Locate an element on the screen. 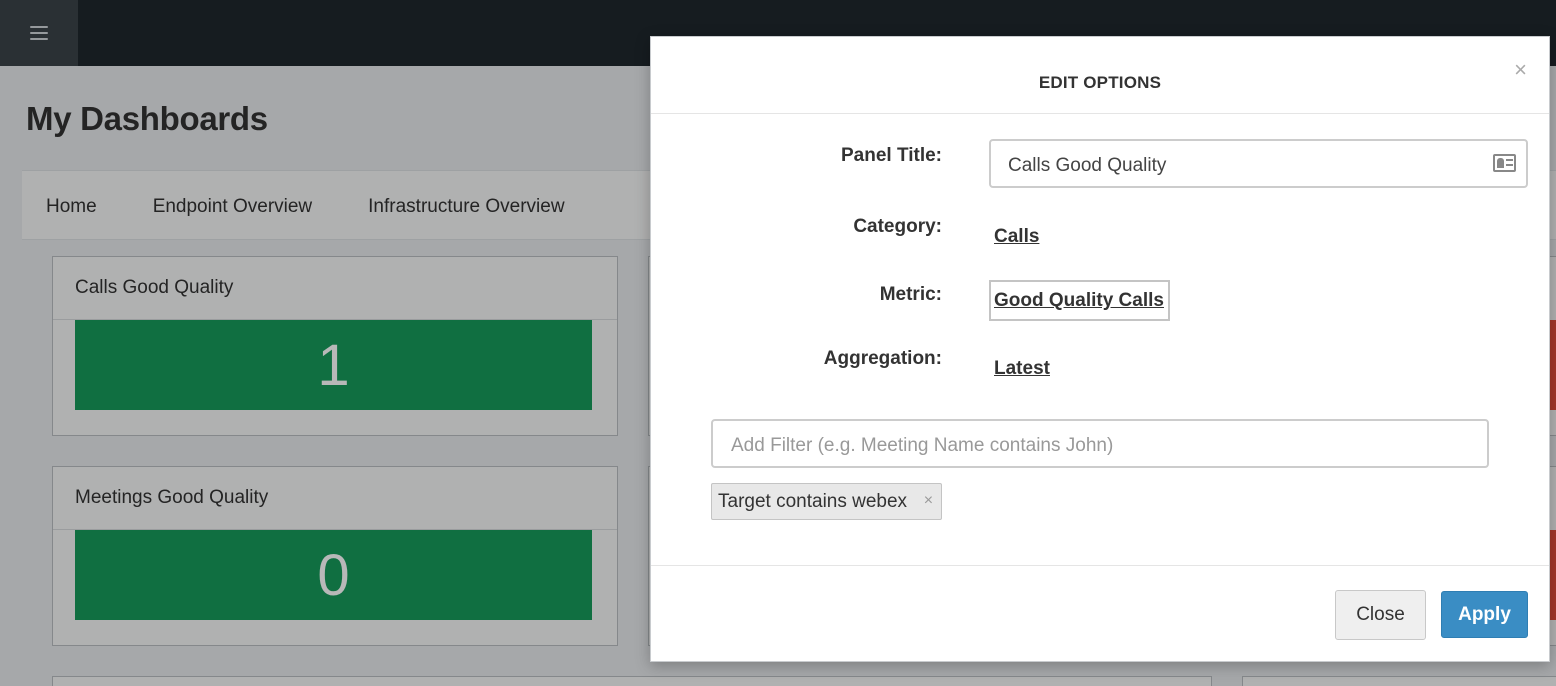 The image size is (1556, 686). panel-title-input-value: Calls Good Quality is located at coordinates (1087, 165).